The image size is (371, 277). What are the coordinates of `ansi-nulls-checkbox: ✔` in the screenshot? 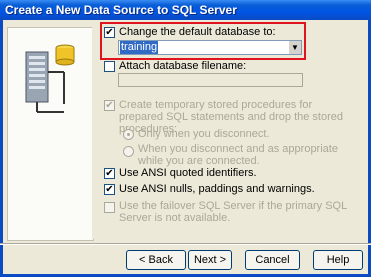 It's located at (109, 189).